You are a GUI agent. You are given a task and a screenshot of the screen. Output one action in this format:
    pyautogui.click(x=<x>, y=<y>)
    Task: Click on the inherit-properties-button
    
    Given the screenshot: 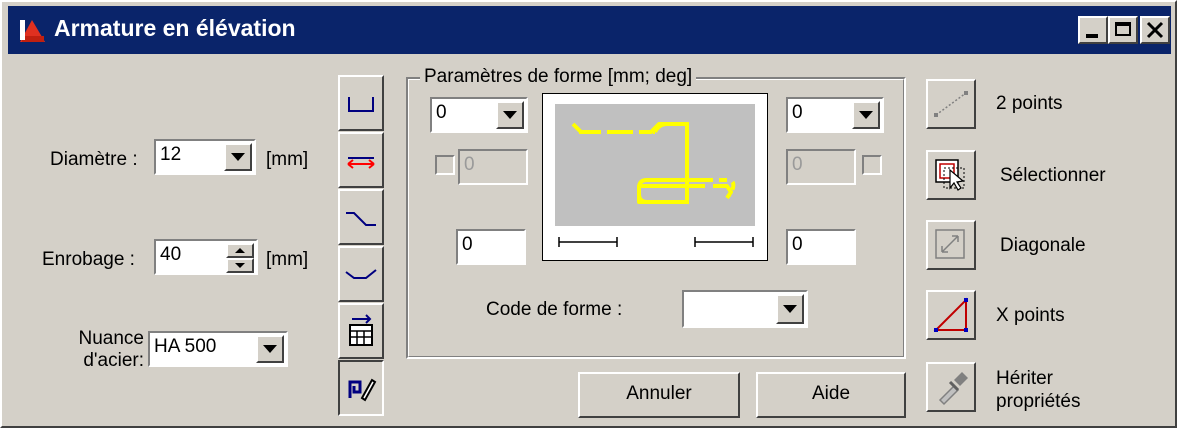 What is the action you would take?
    pyautogui.click(x=951, y=387)
    